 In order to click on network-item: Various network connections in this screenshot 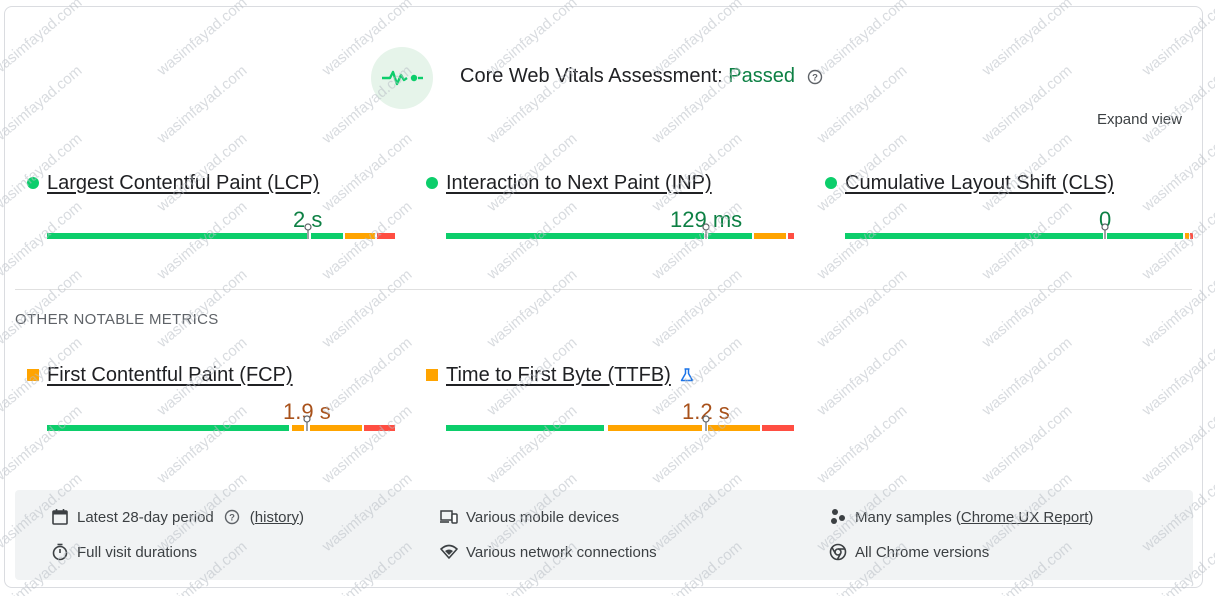, I will do `click(548, 552)`.